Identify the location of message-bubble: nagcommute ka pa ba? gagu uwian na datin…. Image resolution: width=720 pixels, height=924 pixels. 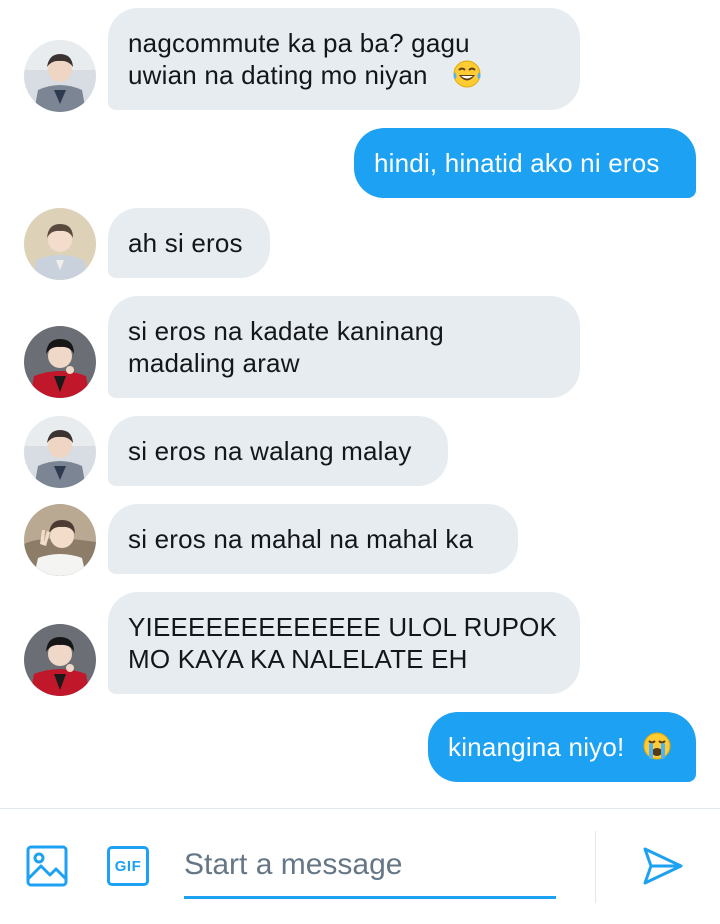
(344, 59).